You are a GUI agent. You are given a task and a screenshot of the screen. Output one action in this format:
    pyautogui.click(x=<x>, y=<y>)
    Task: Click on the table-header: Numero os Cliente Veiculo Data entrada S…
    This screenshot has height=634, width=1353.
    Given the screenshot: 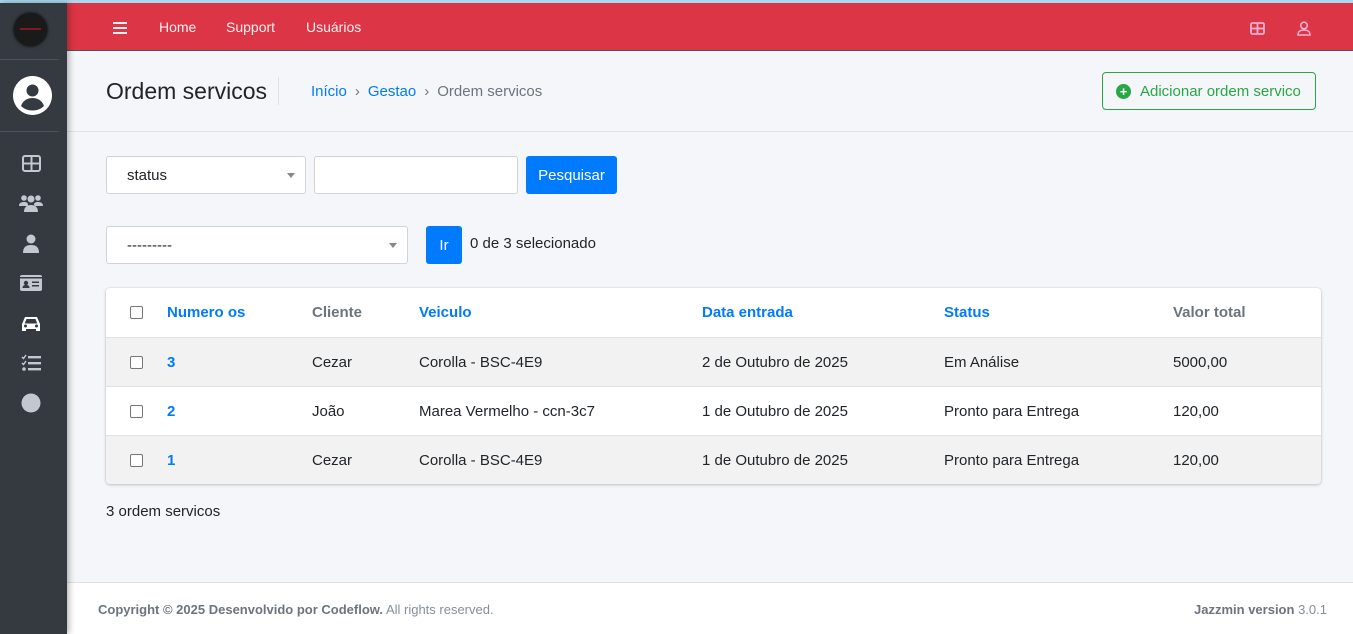 What is the action you would take?
    pyautogui.click(x=713, y=312)
    